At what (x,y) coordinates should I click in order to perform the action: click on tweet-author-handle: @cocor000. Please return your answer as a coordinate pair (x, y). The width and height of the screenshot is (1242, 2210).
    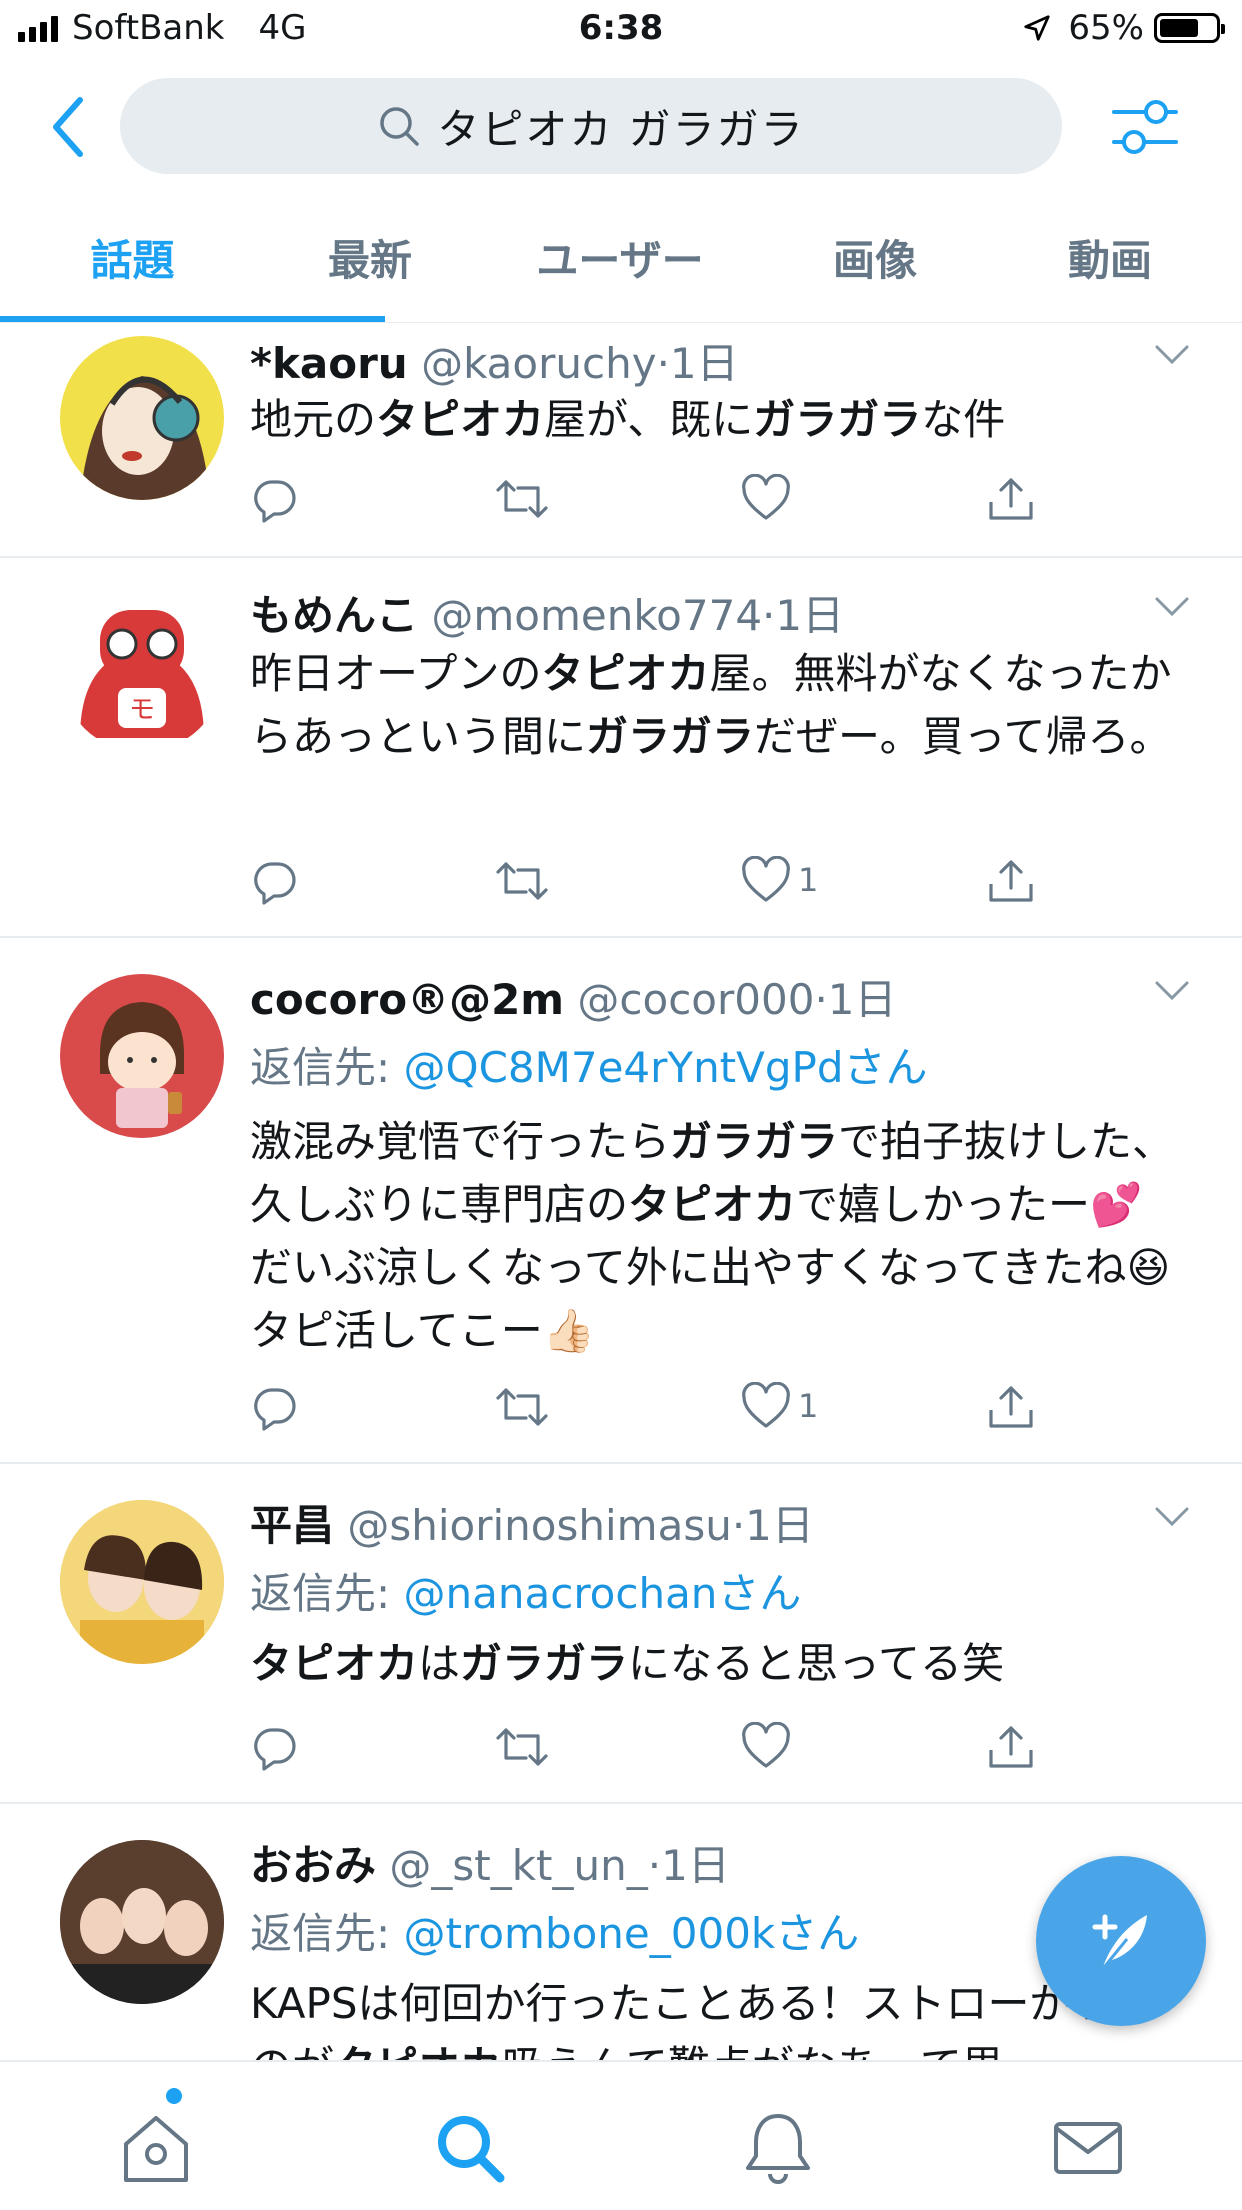
    Looking at the image, I should click on (695, 999).